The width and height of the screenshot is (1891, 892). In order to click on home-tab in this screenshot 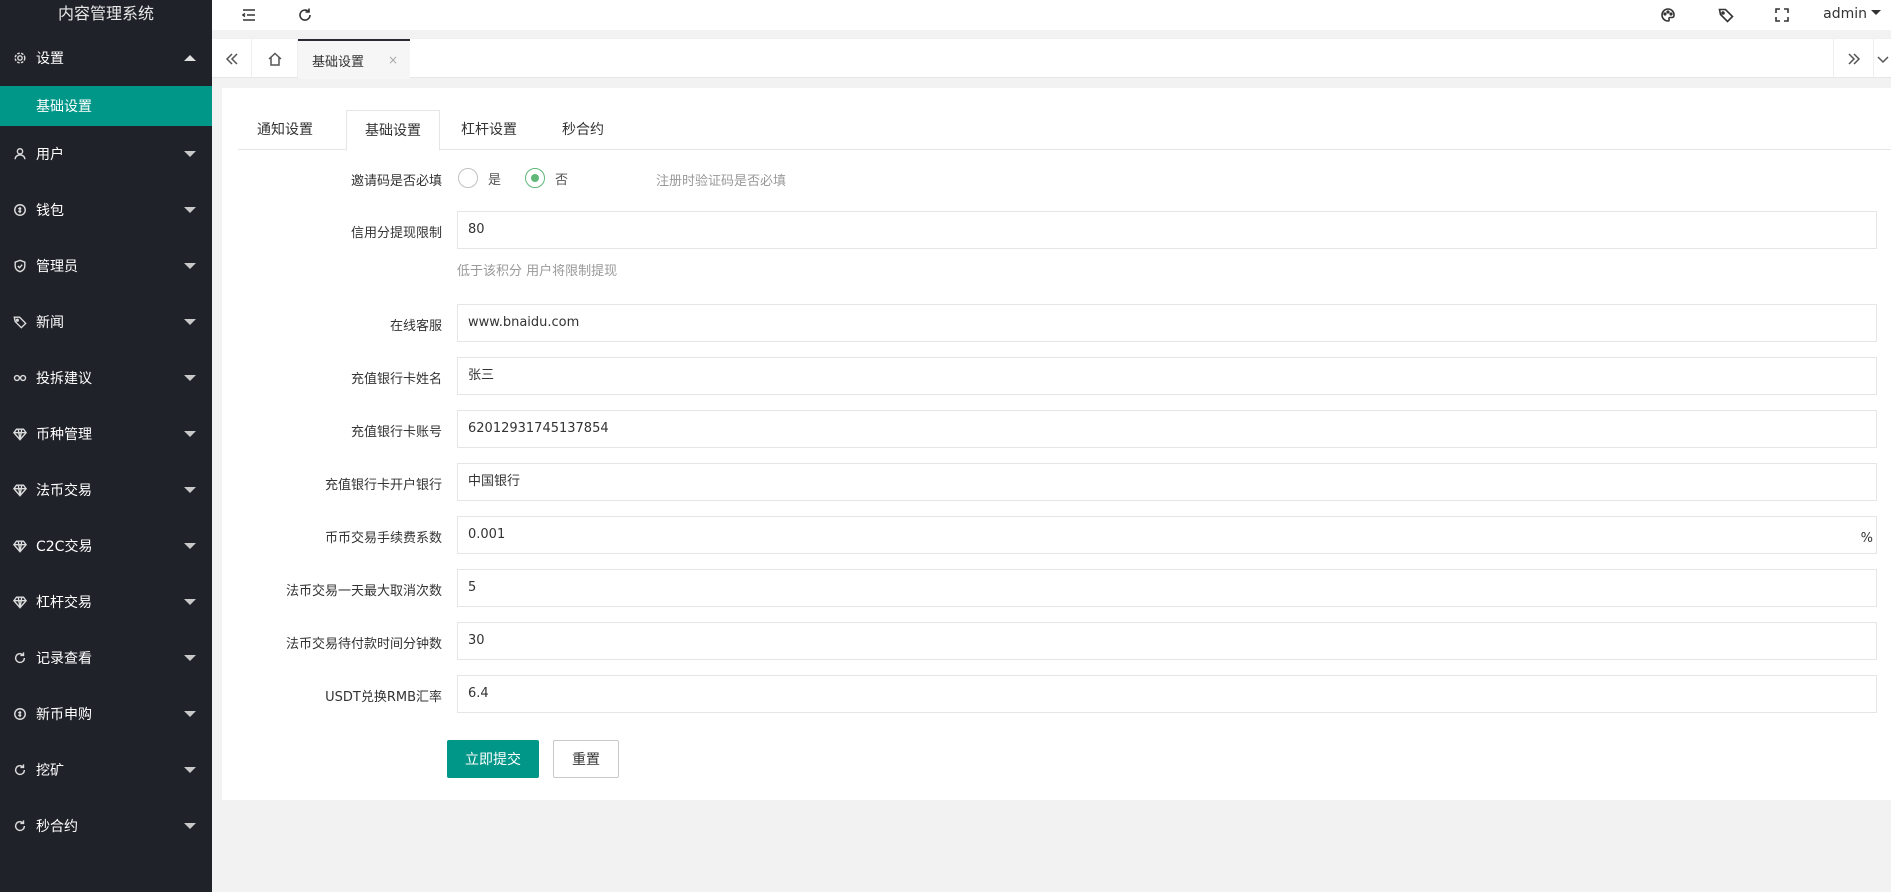, I will do `click(275, 59)`.